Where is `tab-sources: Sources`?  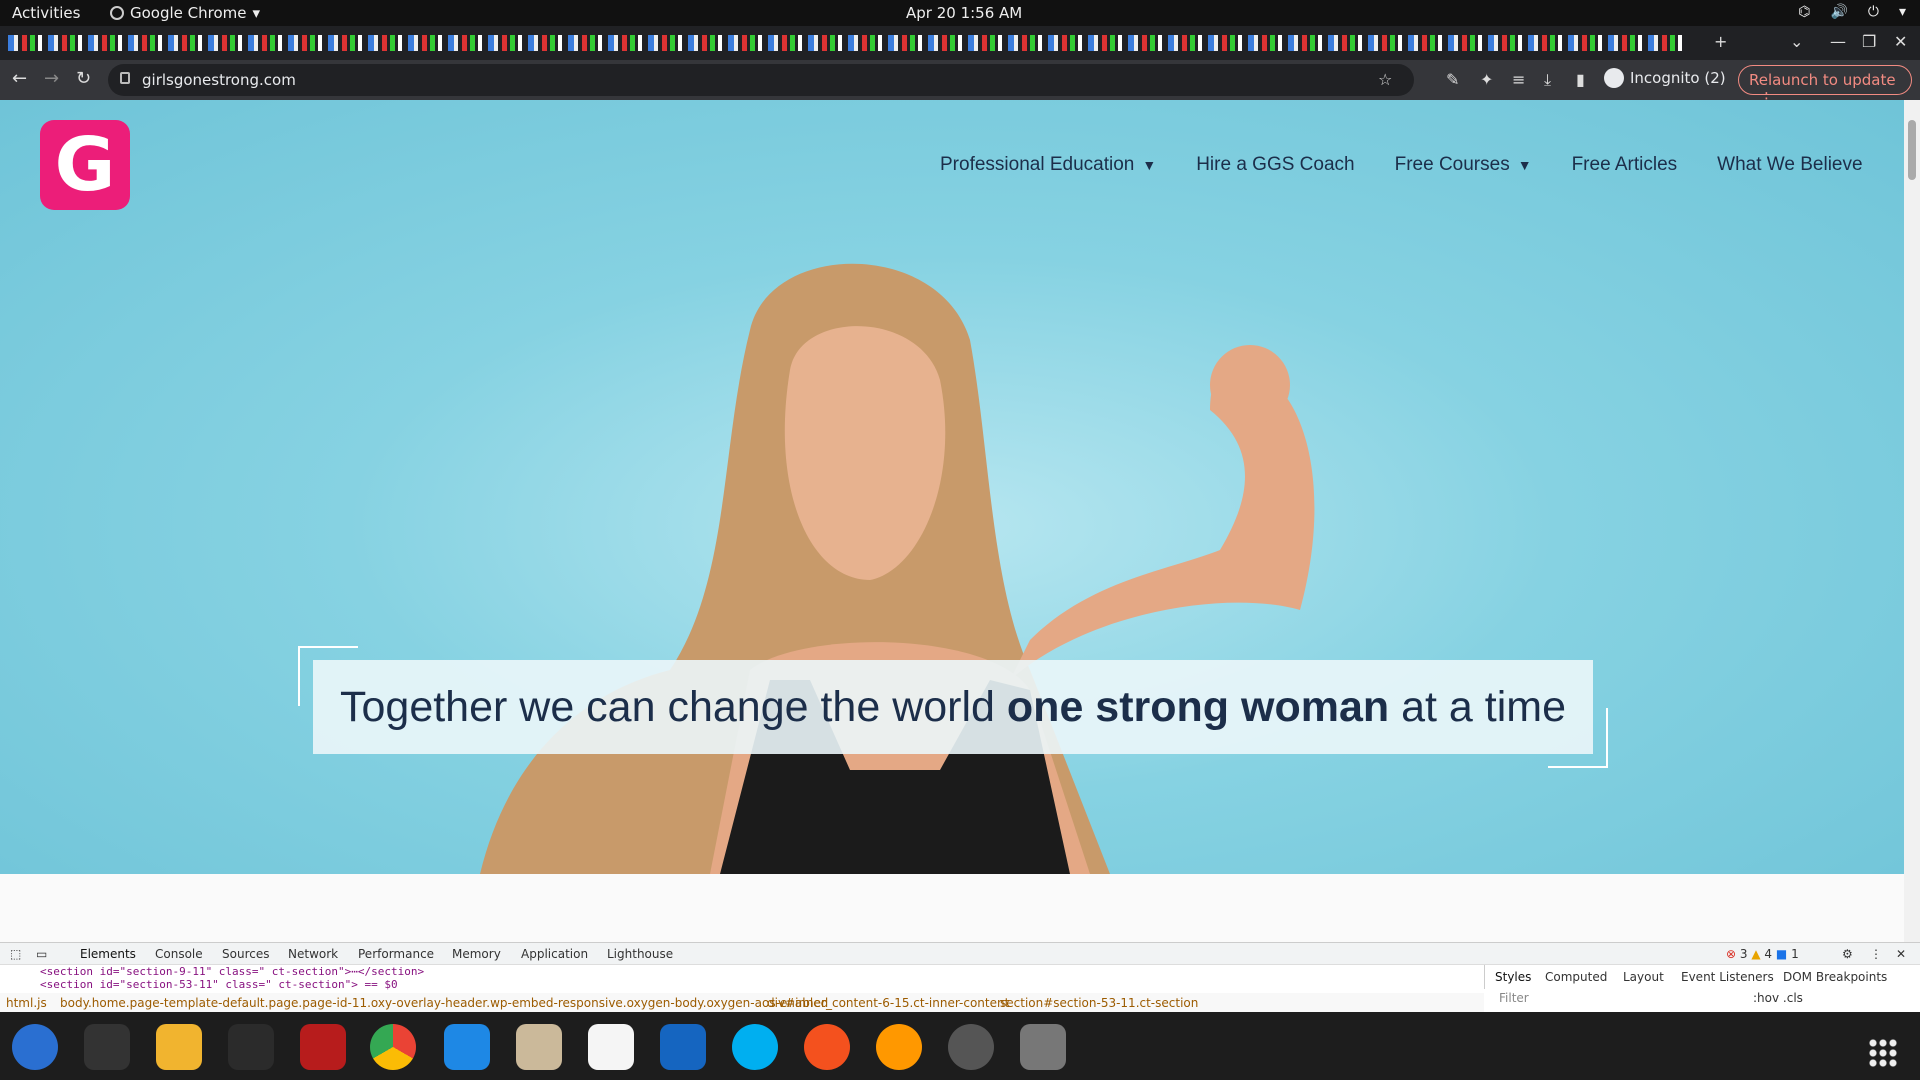
tab-sources: Sources is located at coordinates (245, 954).